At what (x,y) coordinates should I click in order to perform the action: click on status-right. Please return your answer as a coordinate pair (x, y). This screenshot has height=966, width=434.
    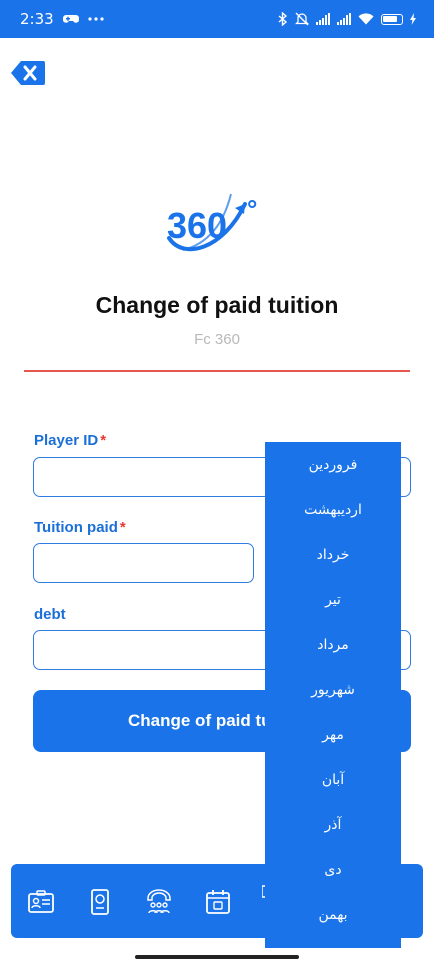
    Looking at the image, I should click on (347, 19).